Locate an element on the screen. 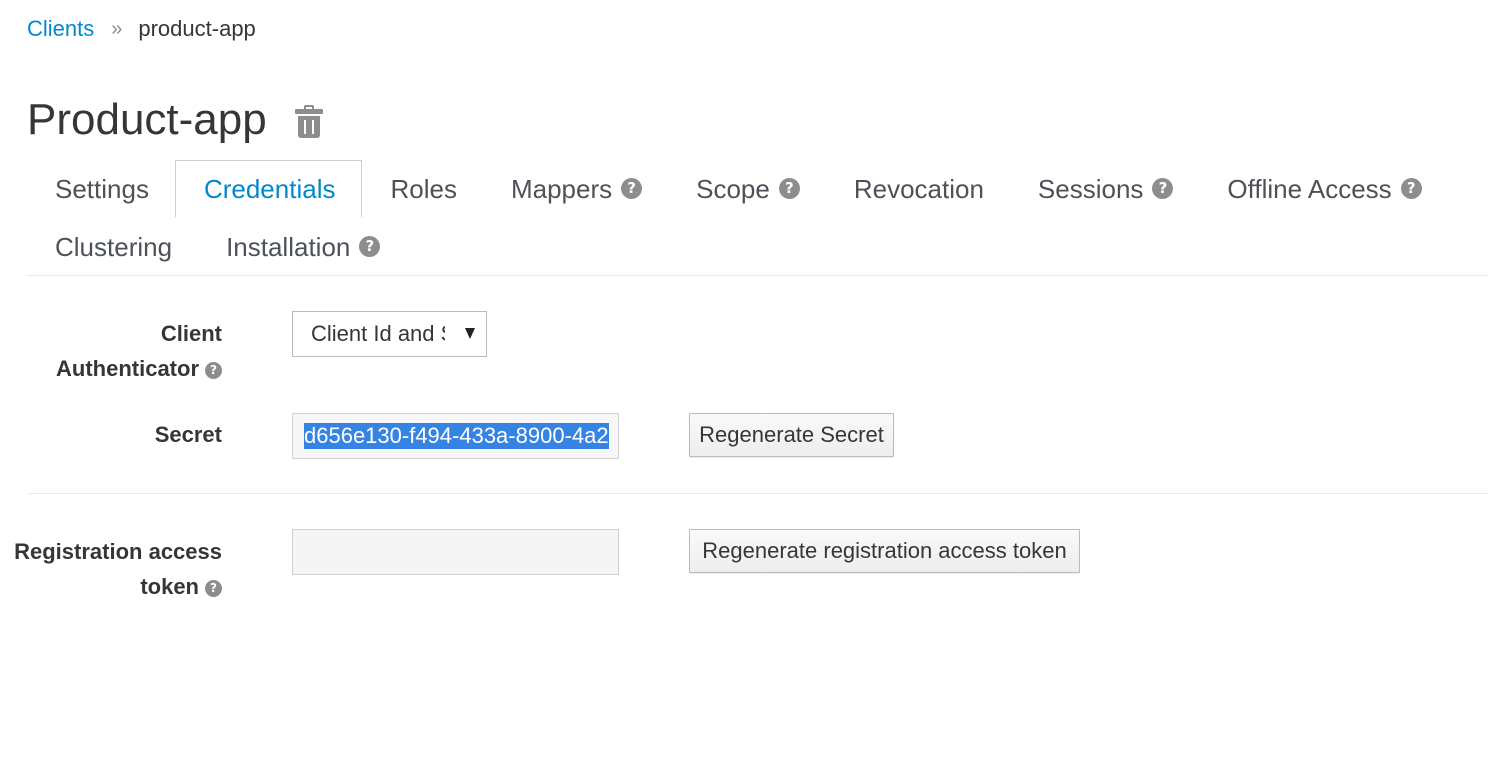 Image resolution: width=1488 pixels, height=767 pixels. tab-sessions: Sessions? is located at coordinates (1105, 189).